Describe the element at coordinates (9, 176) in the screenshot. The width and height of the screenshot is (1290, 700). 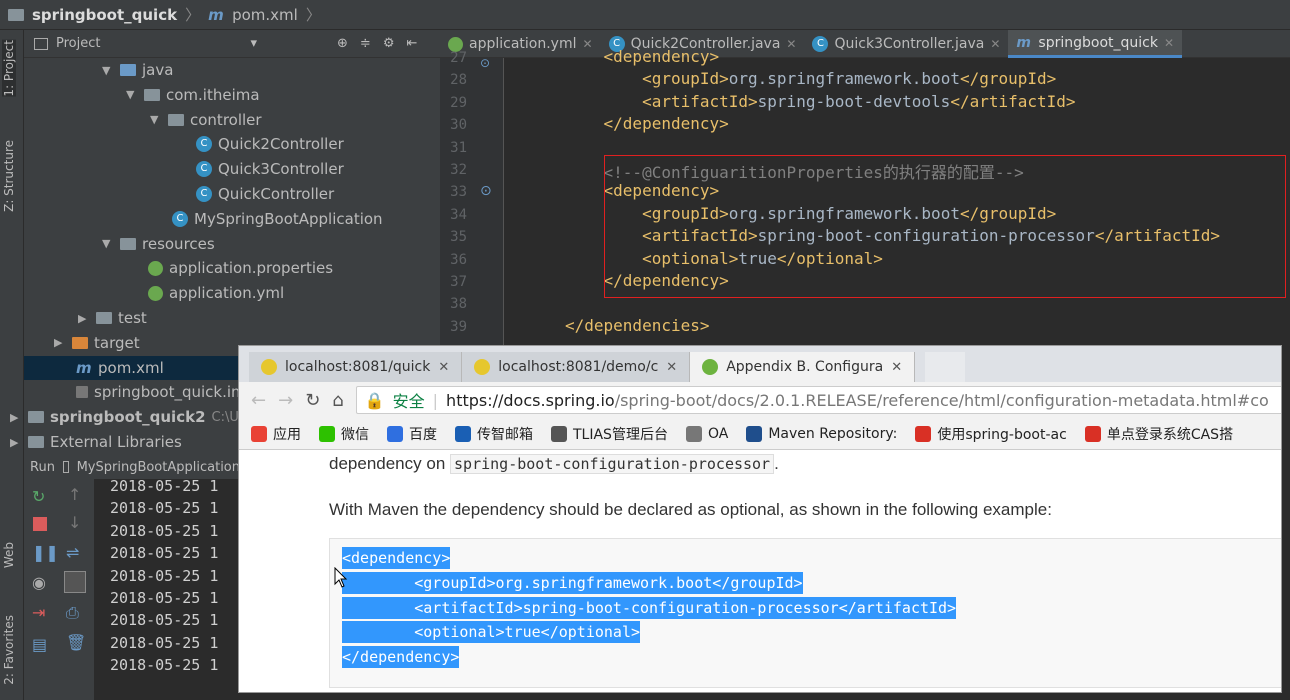
I see `structure-tool-tab: Z: Structure` at that location.